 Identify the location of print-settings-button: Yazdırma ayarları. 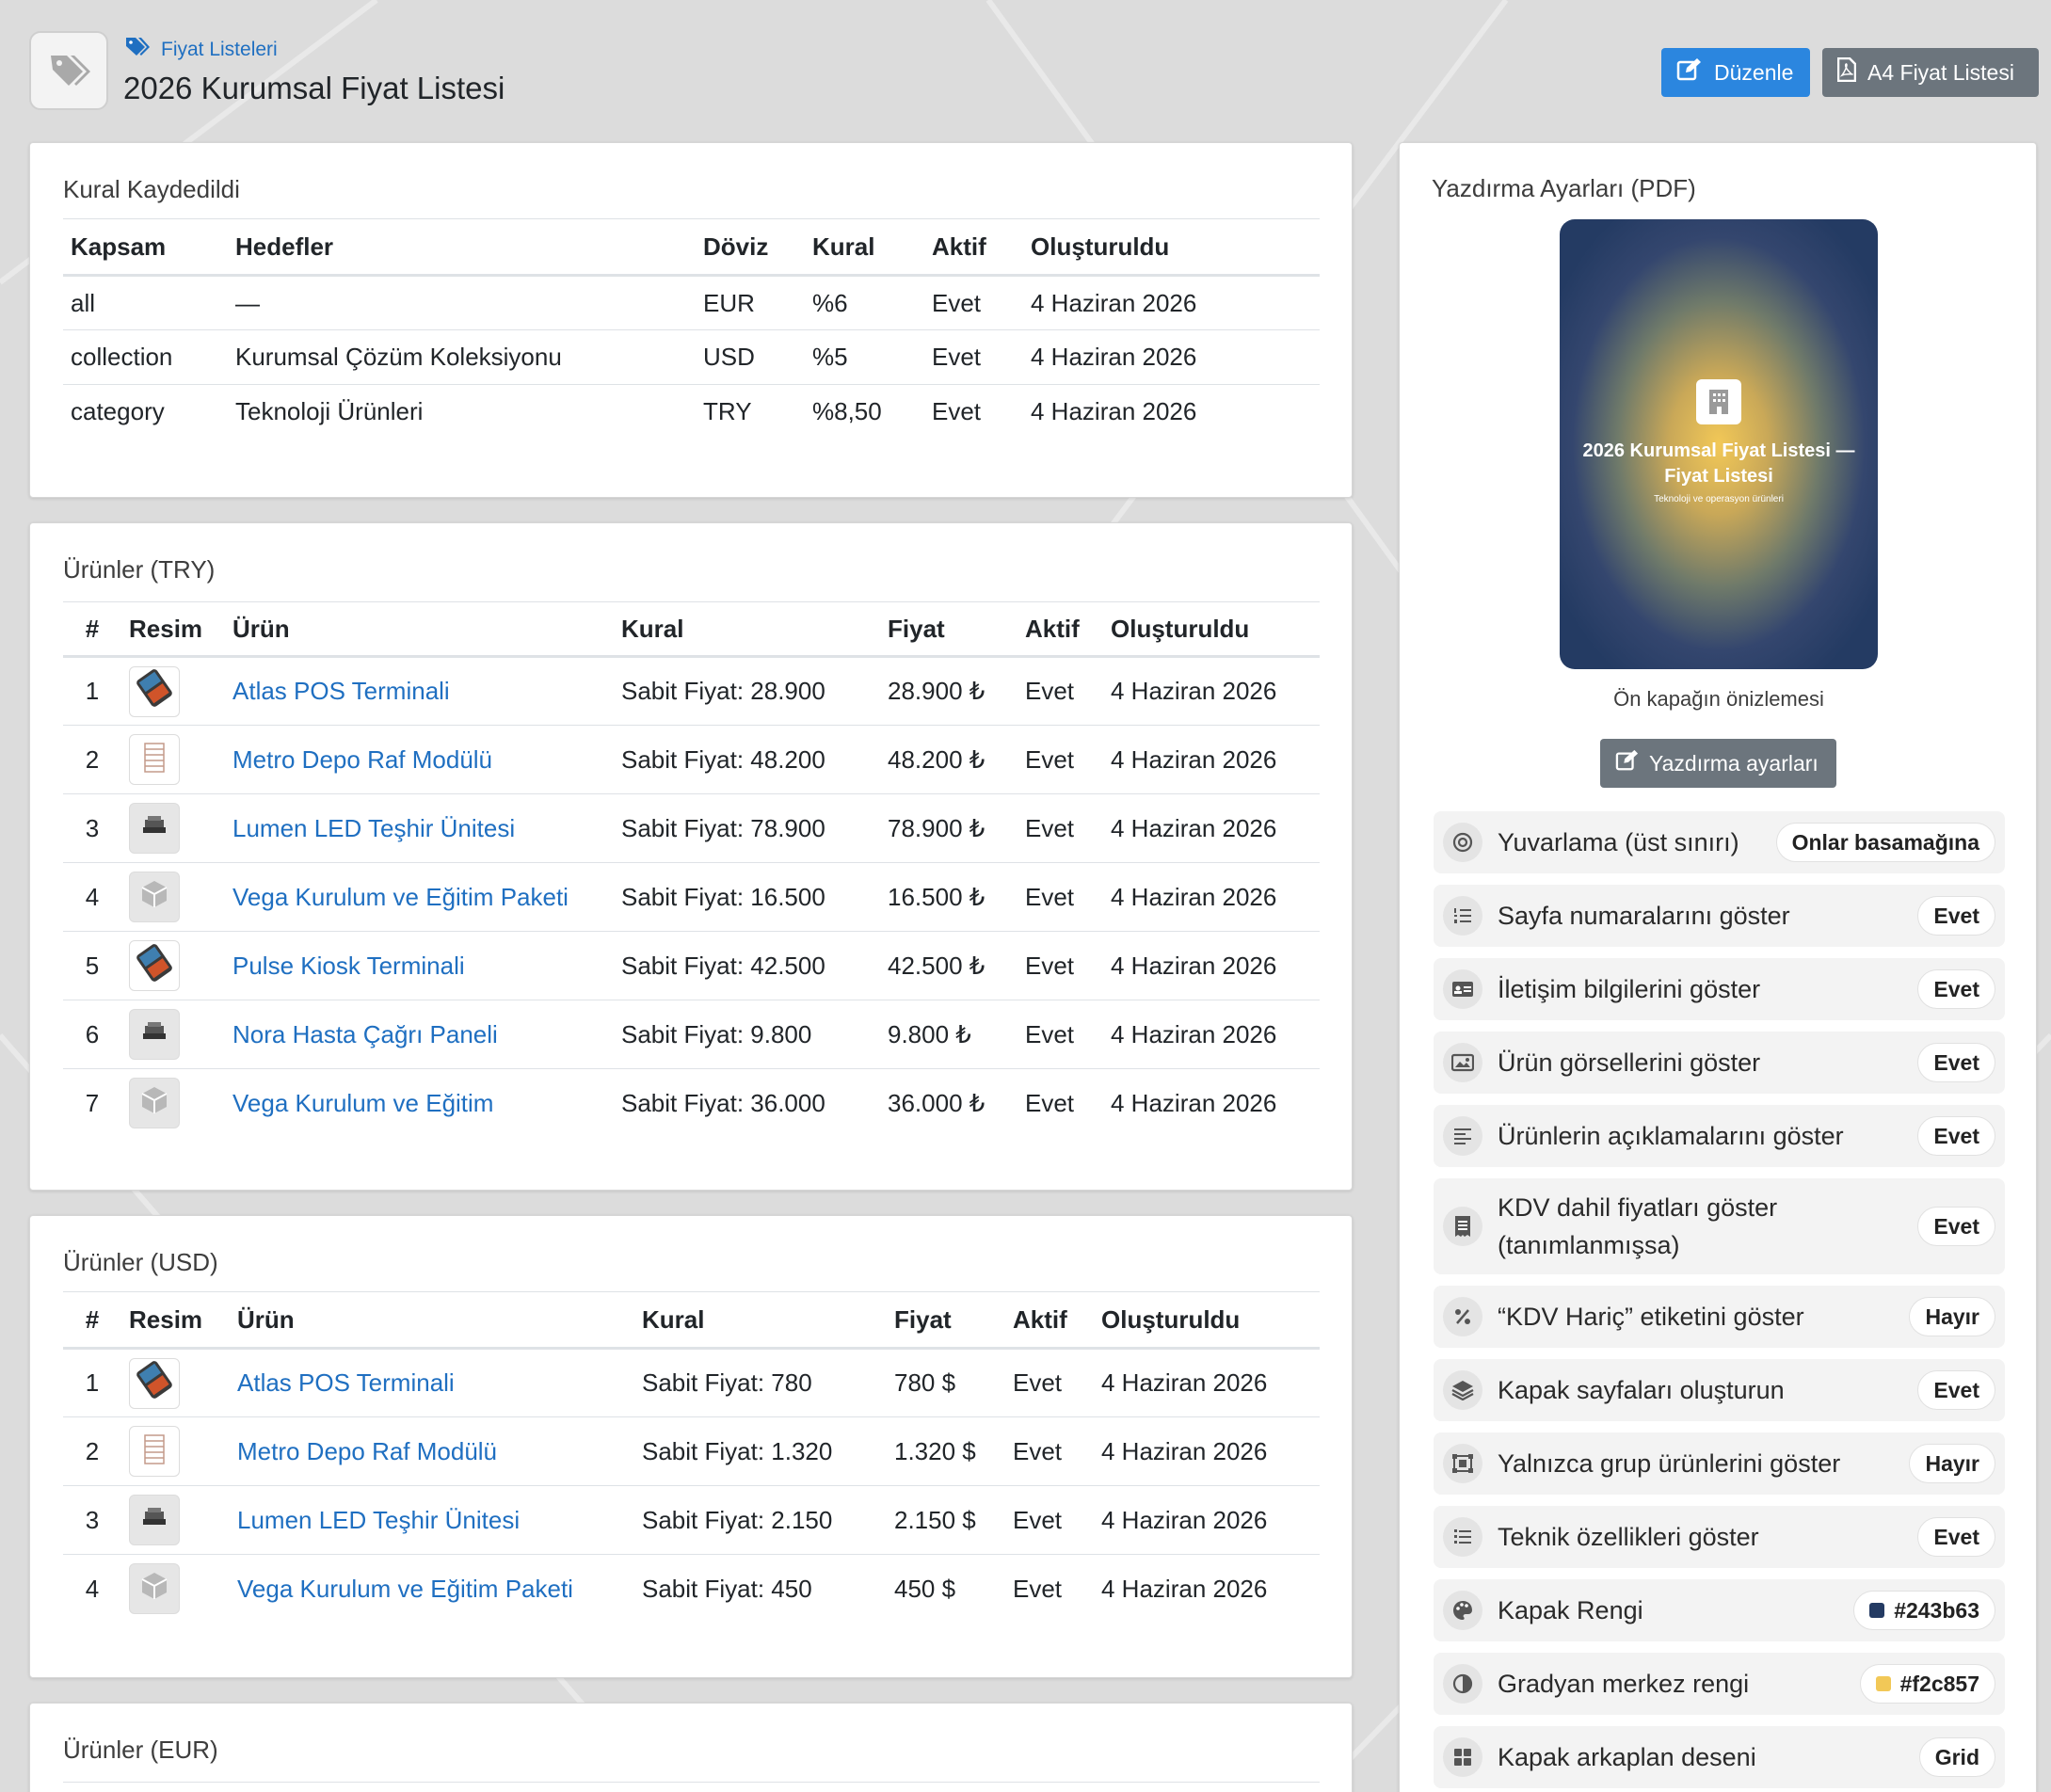
(1718, 763).